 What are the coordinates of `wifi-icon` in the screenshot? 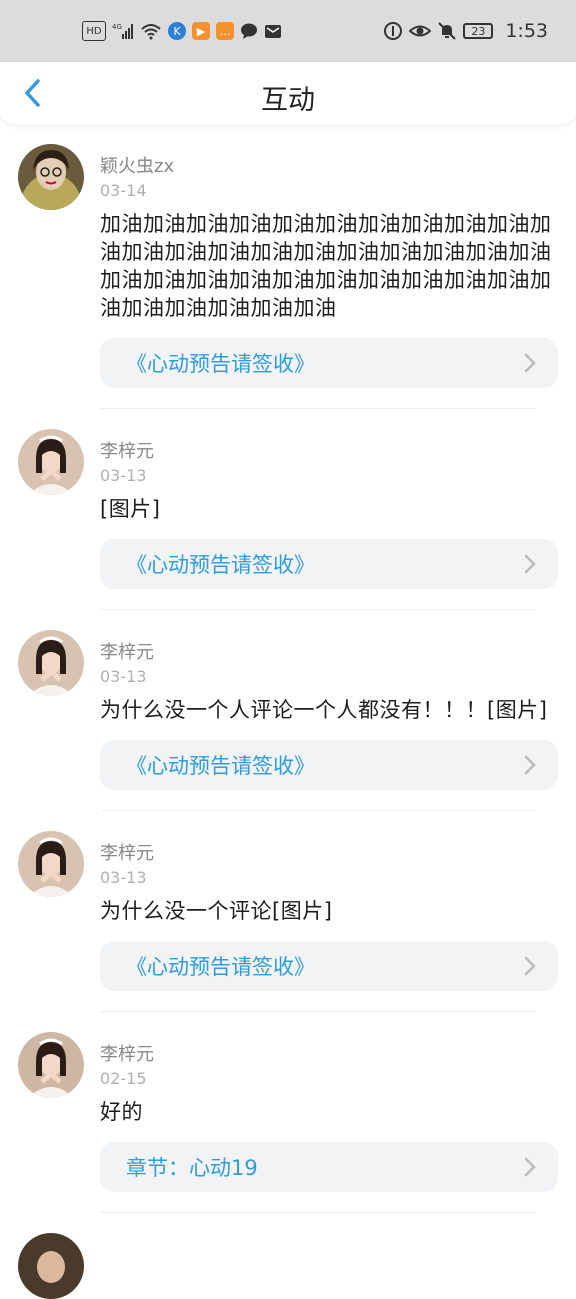 It's located at (151, 31).